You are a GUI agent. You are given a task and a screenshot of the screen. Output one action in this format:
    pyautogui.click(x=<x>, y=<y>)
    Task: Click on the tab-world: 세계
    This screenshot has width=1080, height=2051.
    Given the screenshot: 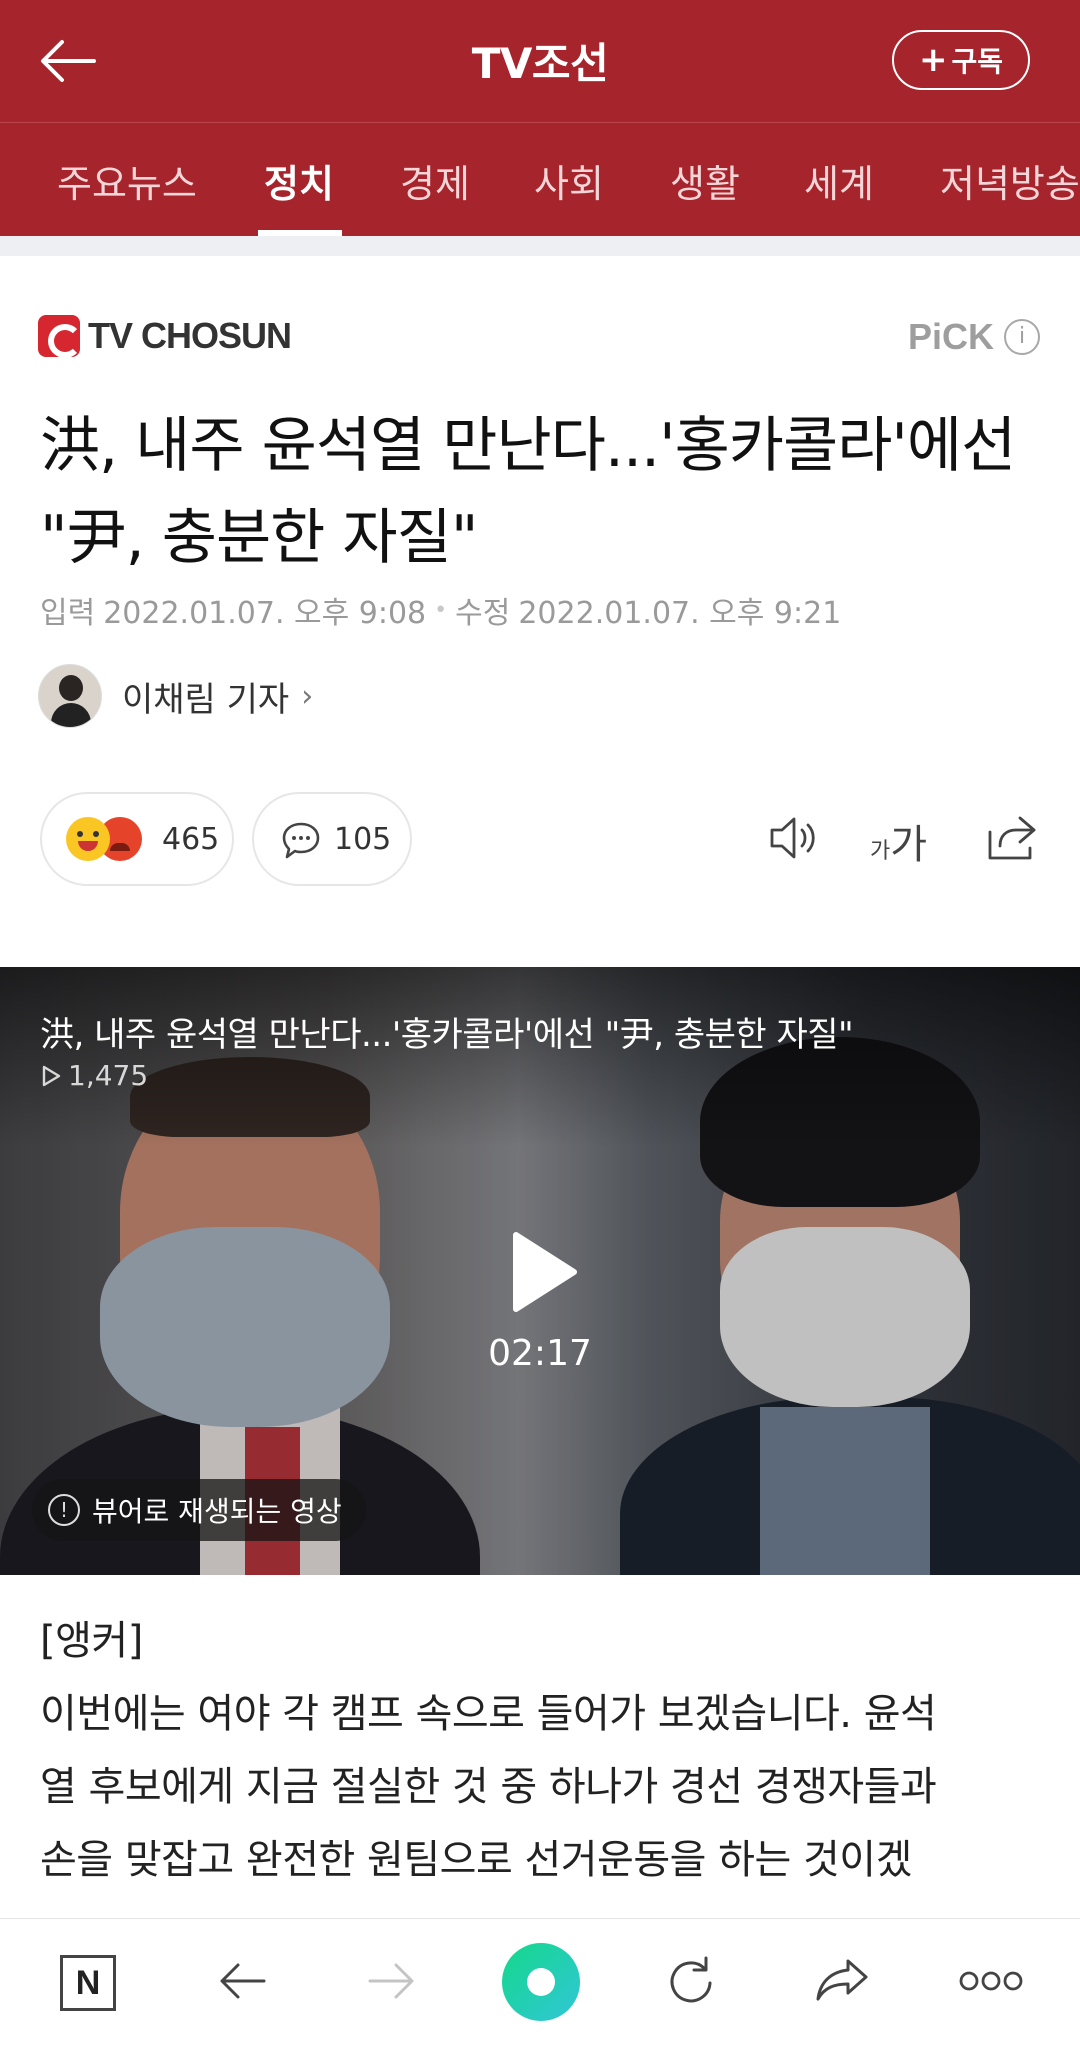 What is the action you would take?
    pyautogui.click(x=839, y=180)
    